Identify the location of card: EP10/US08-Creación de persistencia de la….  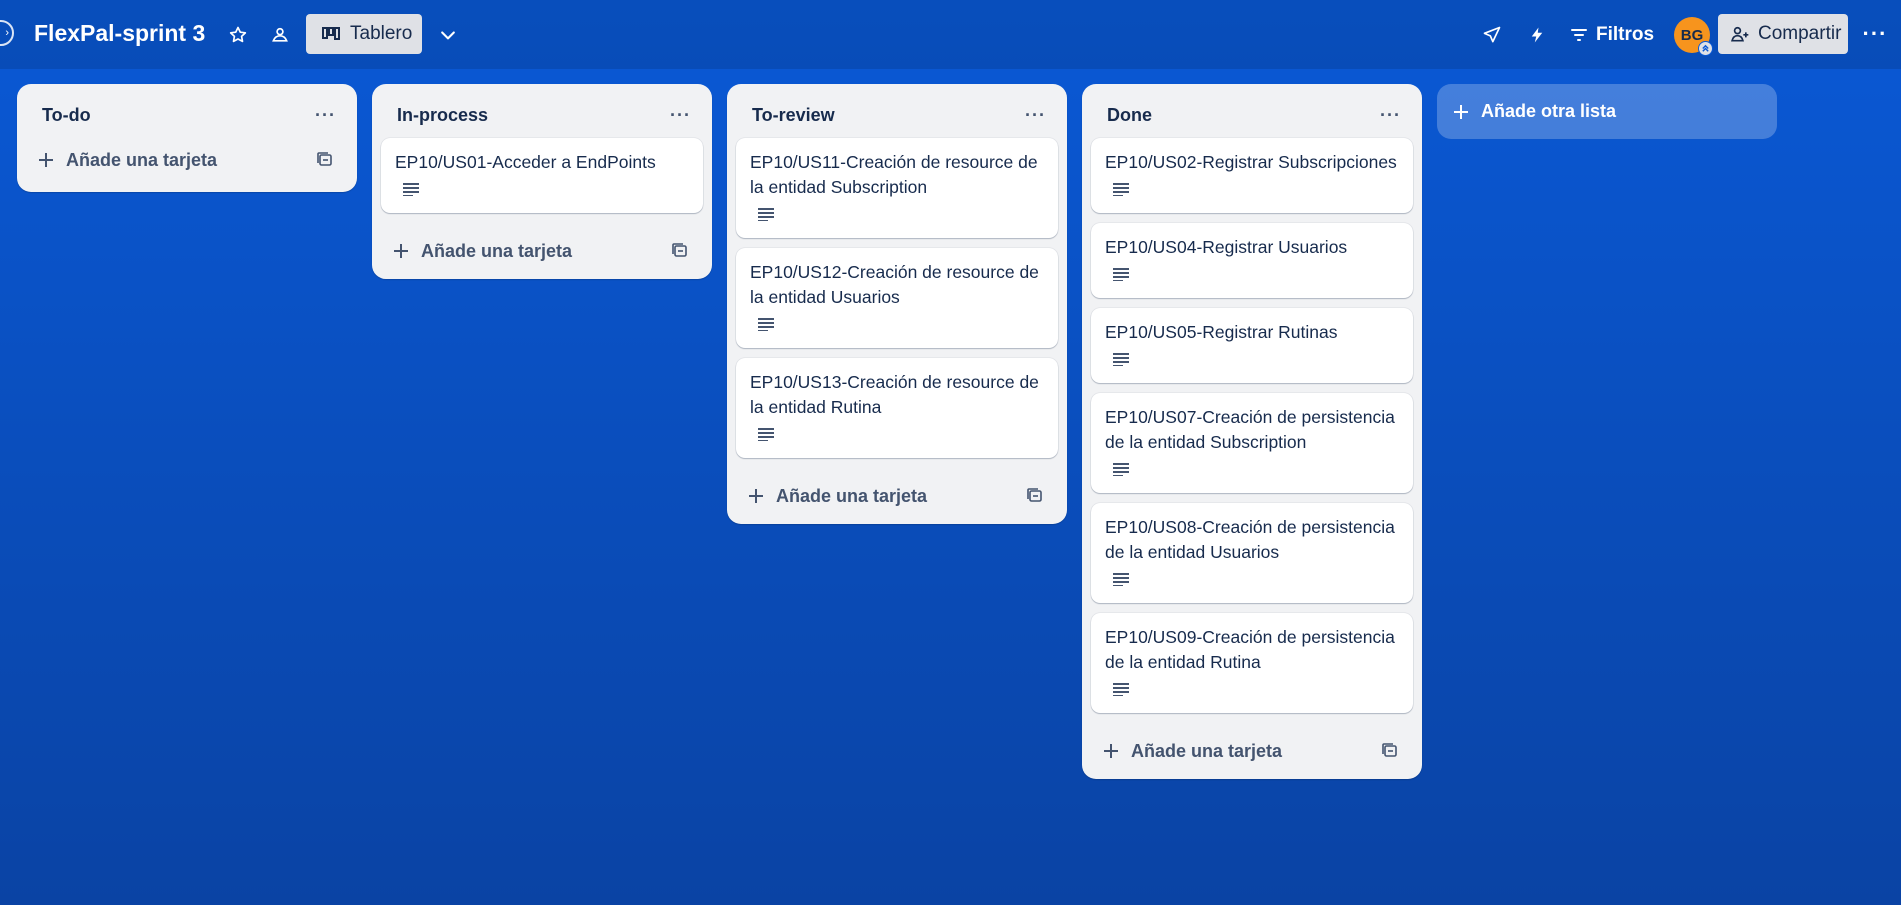
(1252, 553).